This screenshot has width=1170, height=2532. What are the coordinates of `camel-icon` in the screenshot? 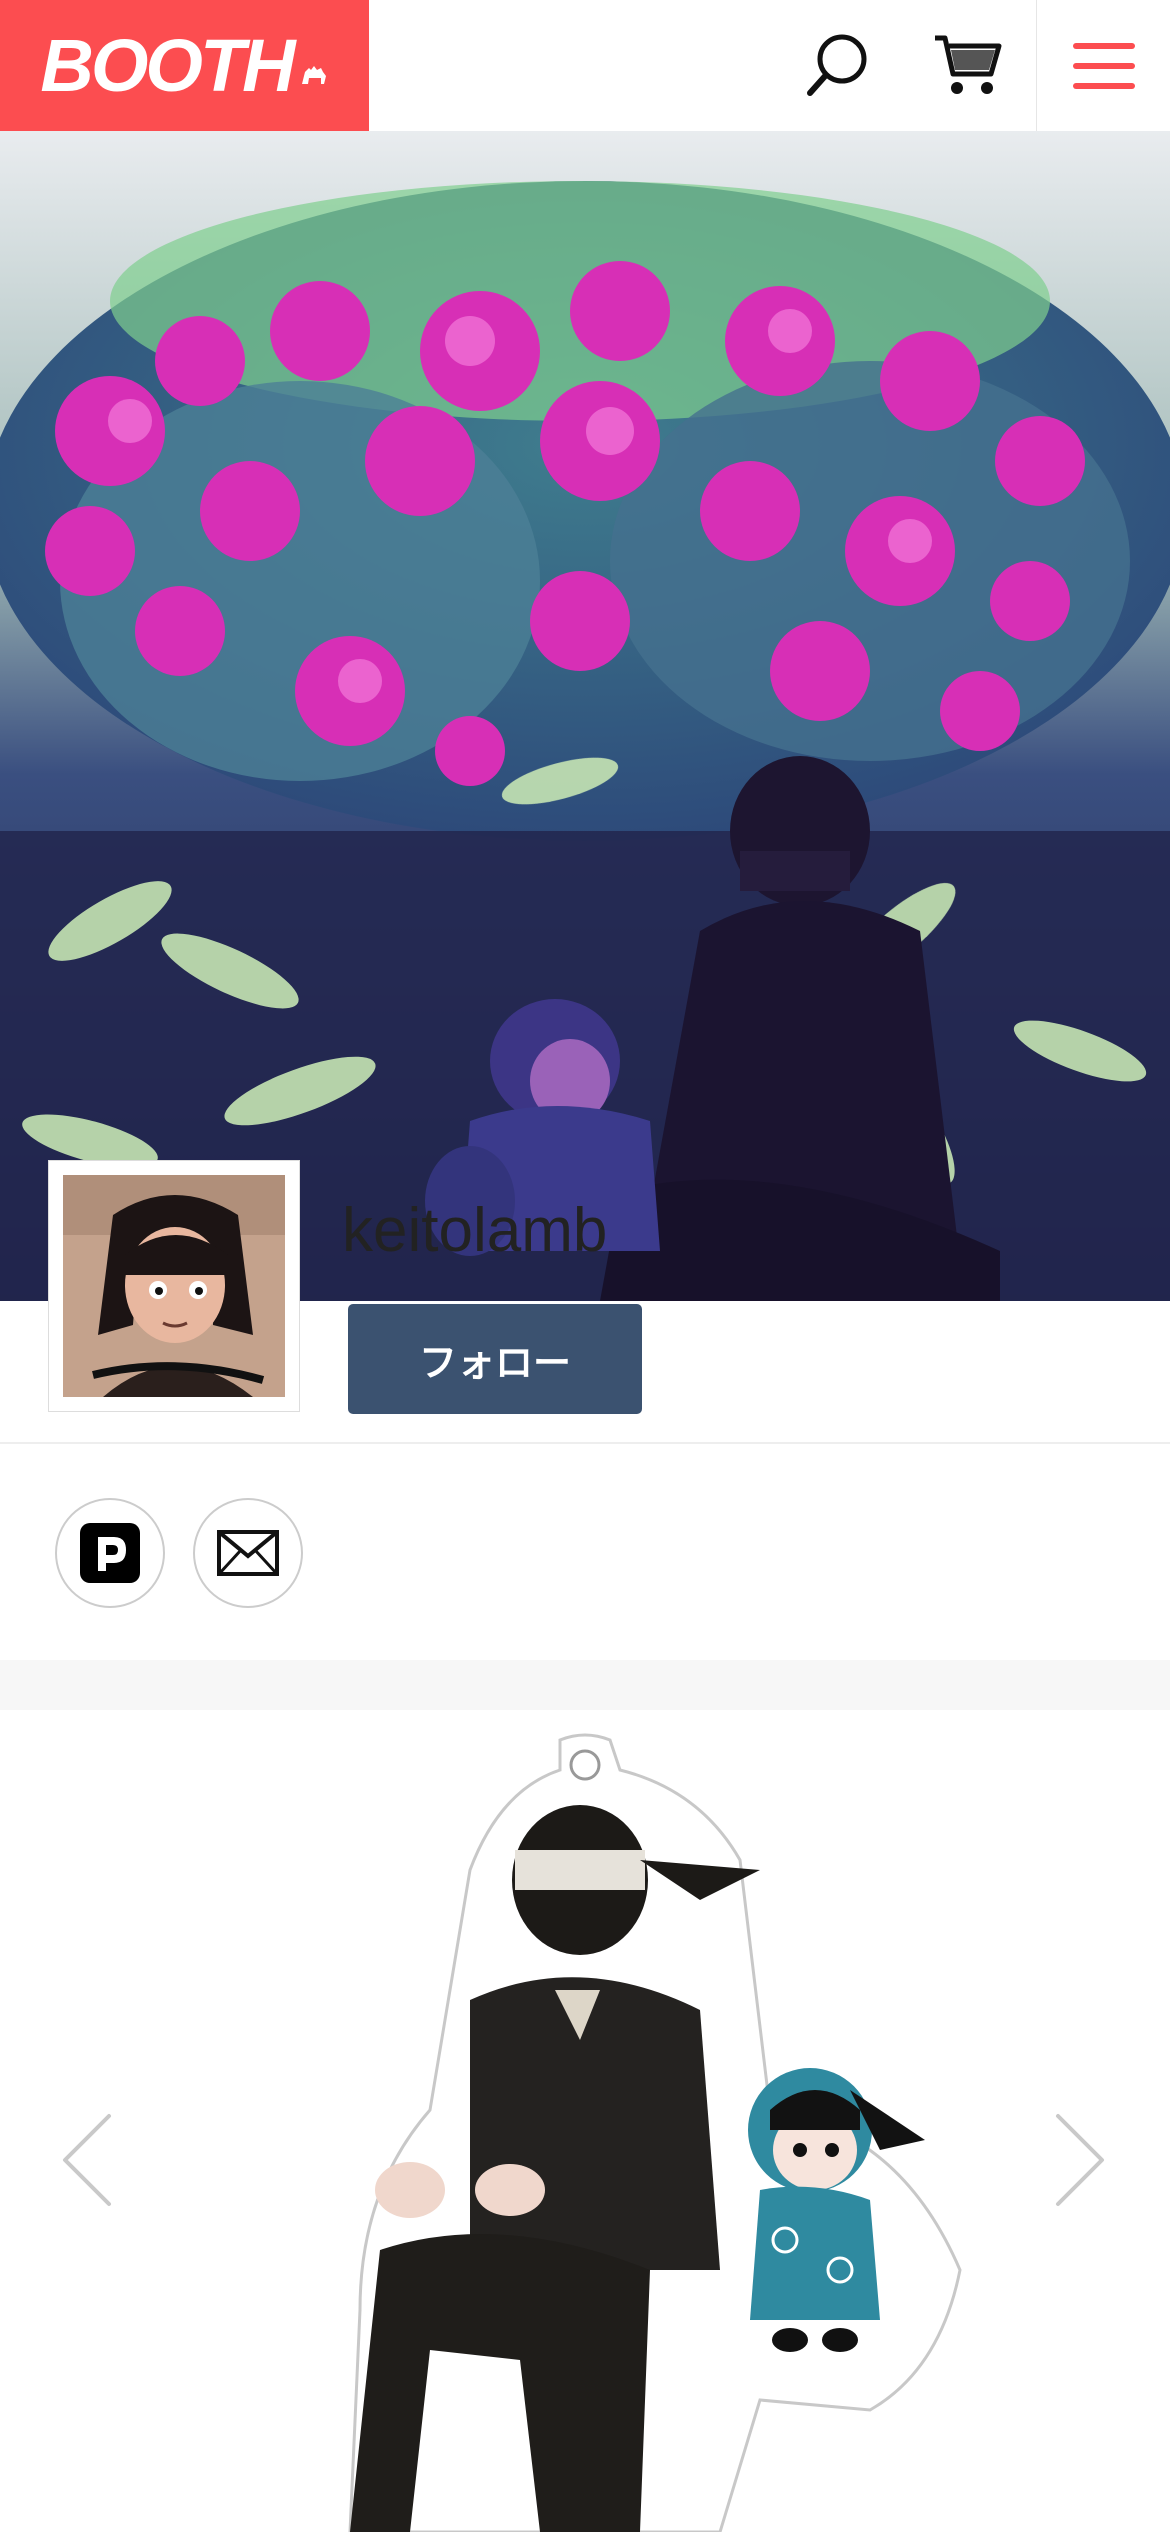 It's located at (313, 74).